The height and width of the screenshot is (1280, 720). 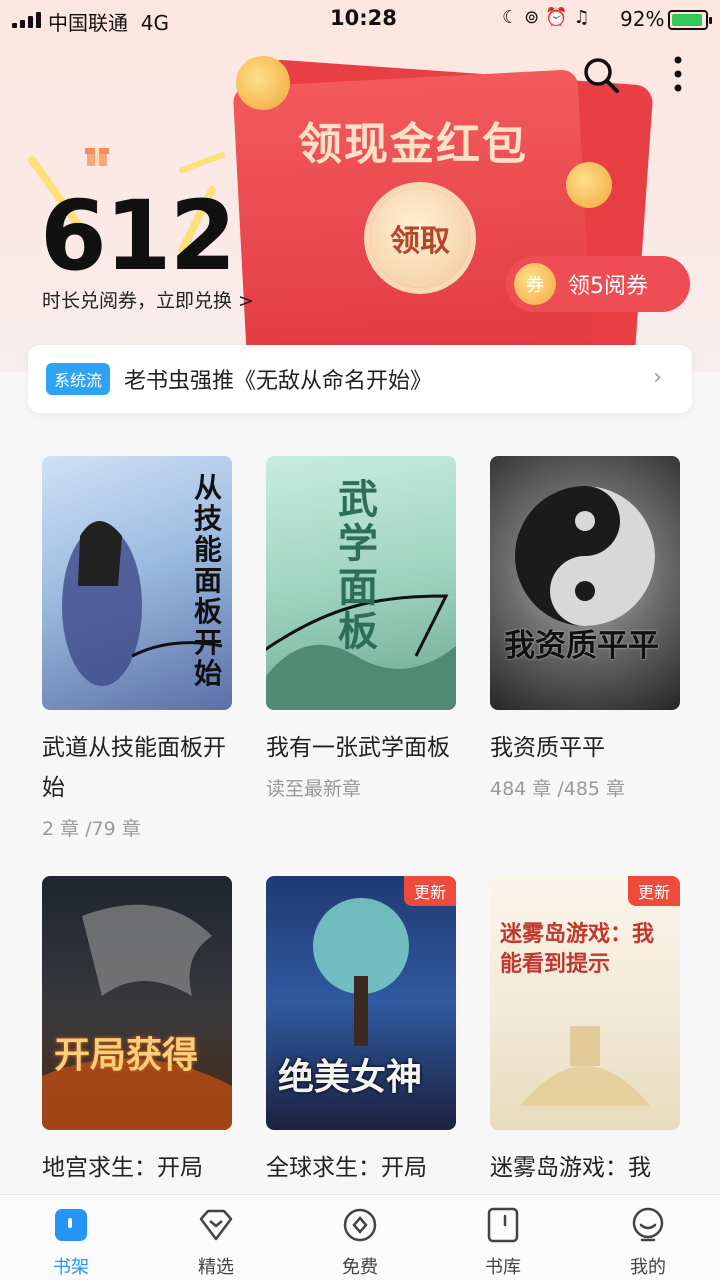 I want to click on tab-featured: 精选, so click(x=216, y=1243).